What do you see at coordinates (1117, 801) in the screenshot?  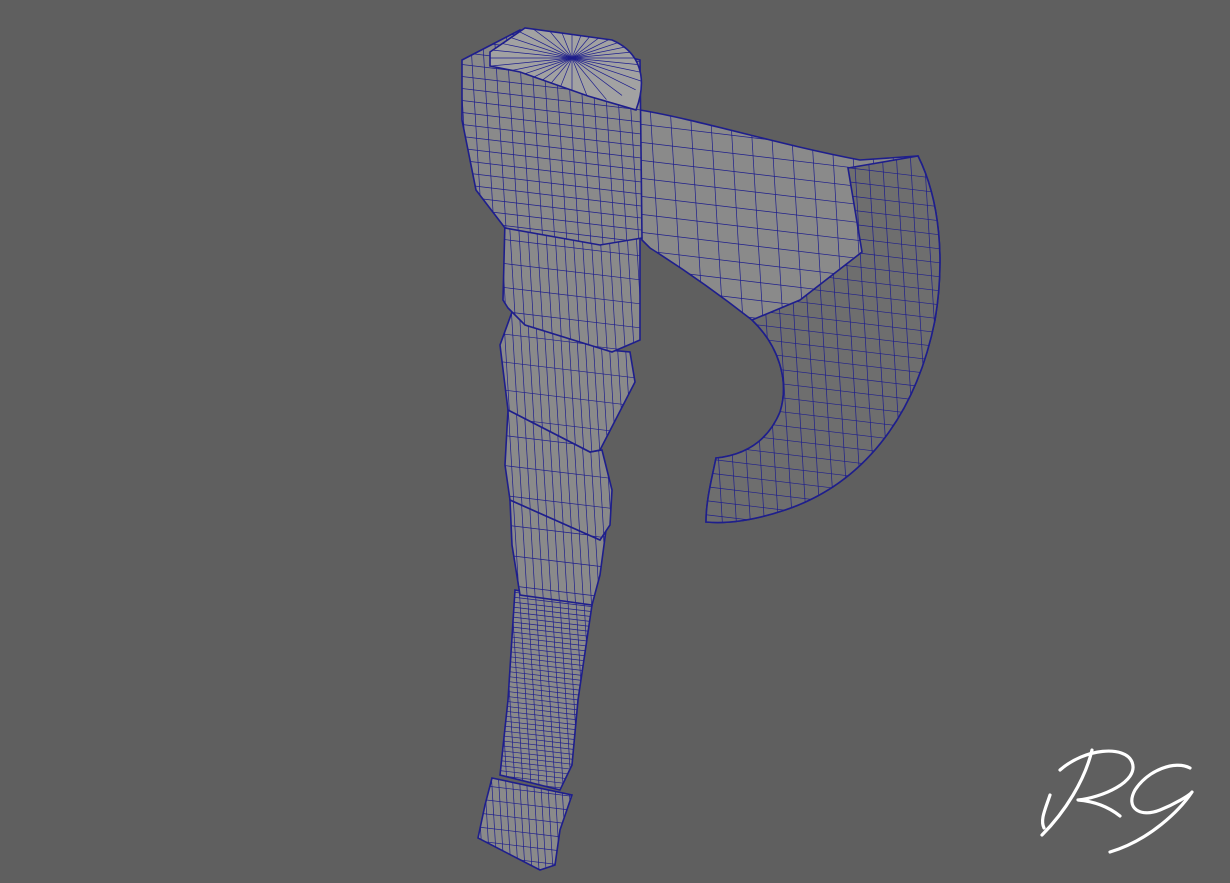 I see `signature-logo` at bounding box center [1117, 801].